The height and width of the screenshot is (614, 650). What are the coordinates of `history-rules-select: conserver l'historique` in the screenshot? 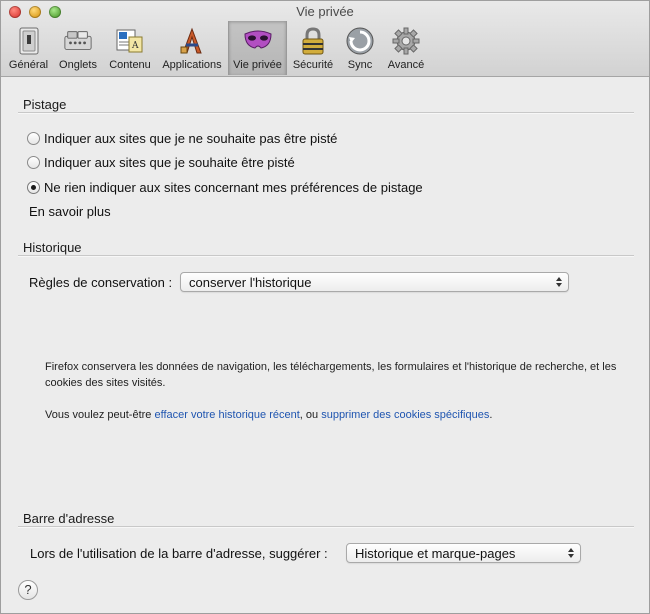 It's located at (374, 282).